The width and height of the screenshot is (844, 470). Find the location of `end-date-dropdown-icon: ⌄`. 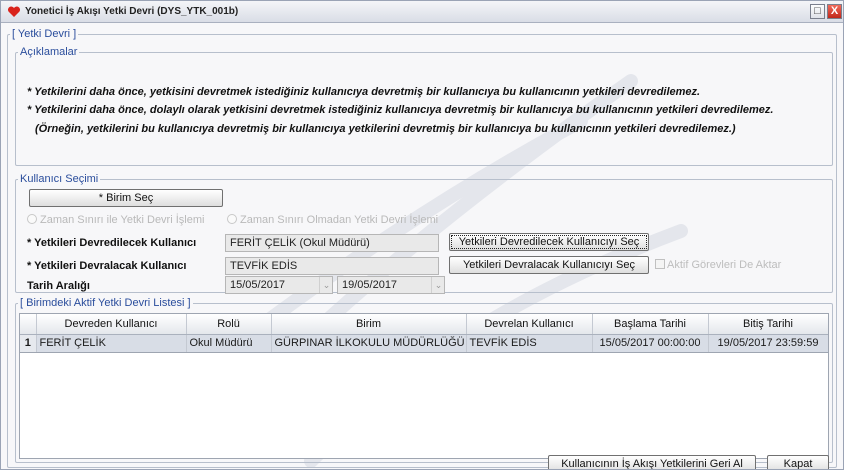

end-date-dropdown-icon: ⌄ is located at coordinates (438, 285).